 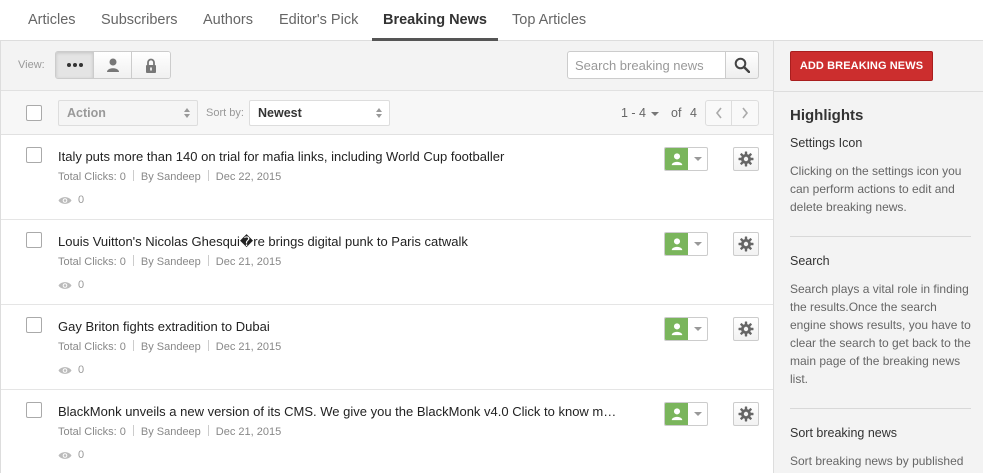 I want to click on news-meta: Total Clicks: 0 By Sandeep Dec 22, 2015, so click(x=169, y=176).